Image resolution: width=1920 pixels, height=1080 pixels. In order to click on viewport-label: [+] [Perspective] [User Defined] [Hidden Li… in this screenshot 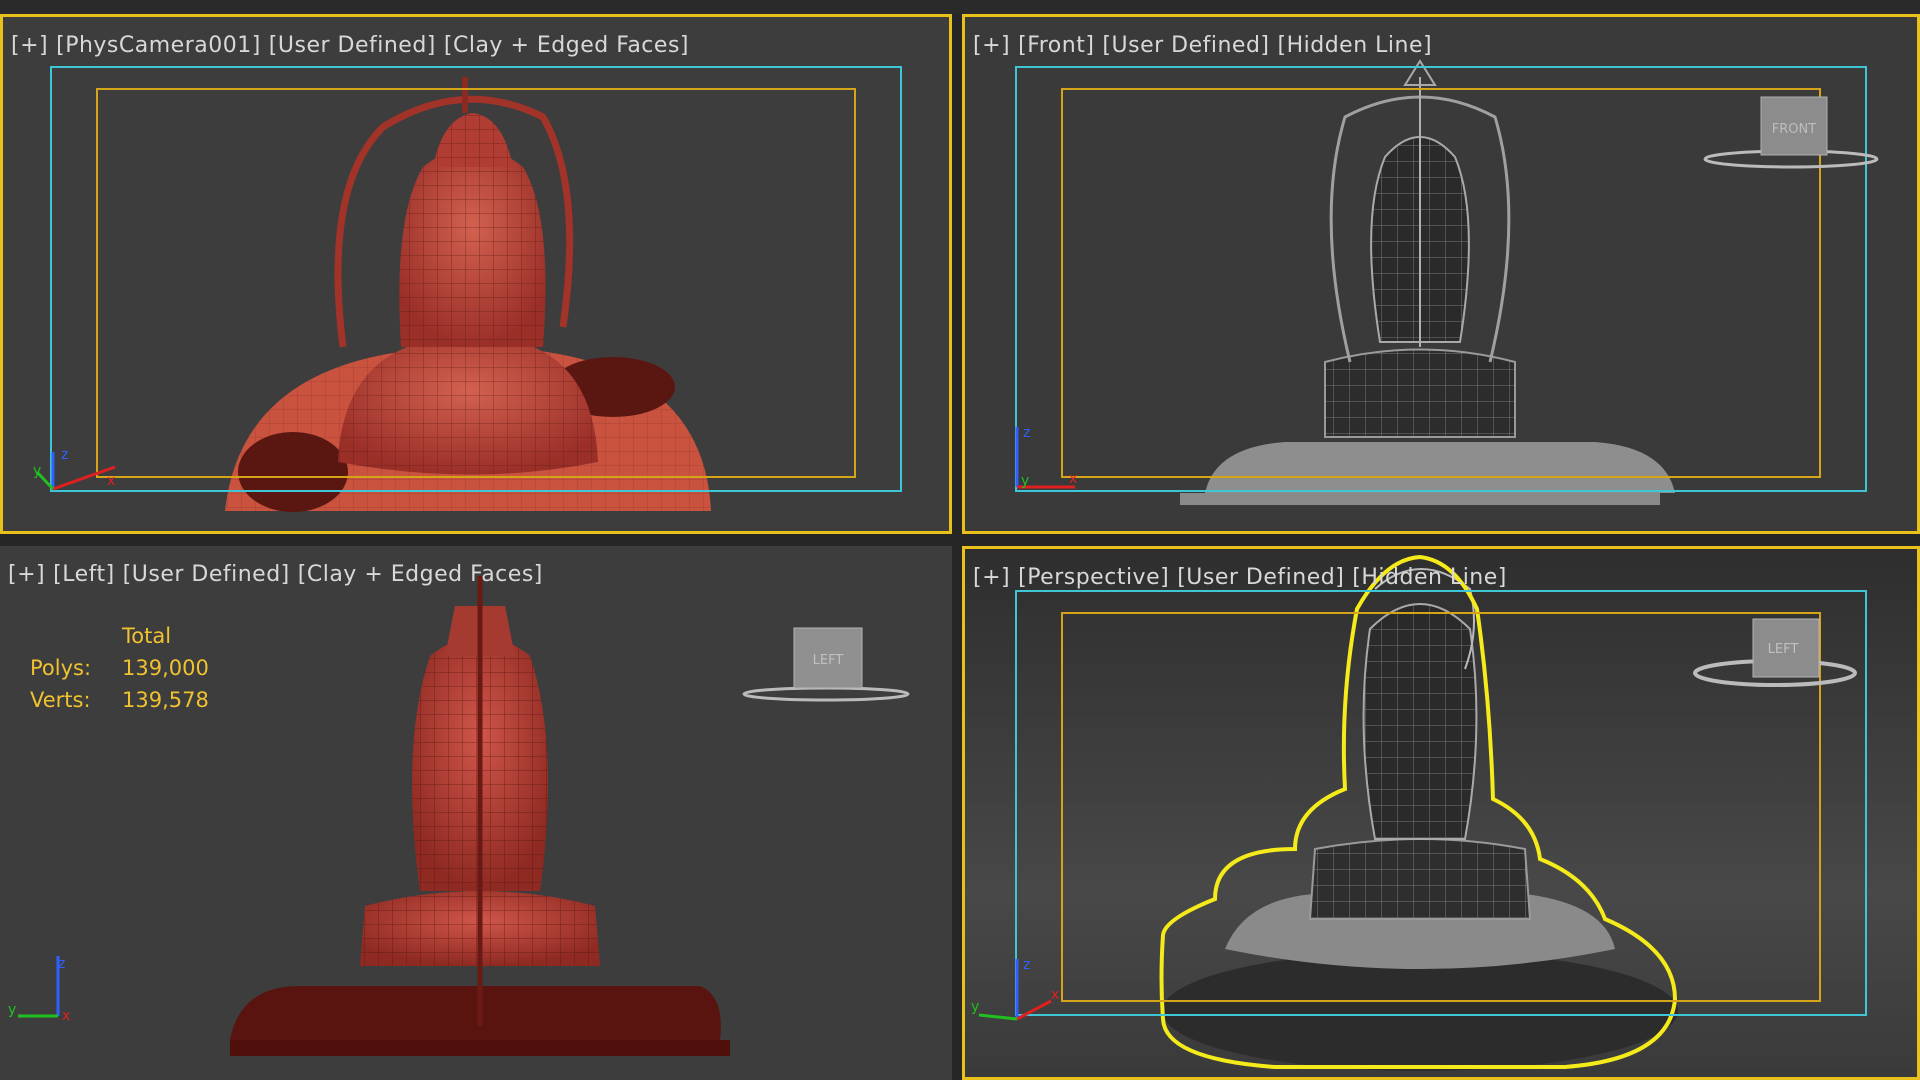, I will do `click(1244, 577)`.